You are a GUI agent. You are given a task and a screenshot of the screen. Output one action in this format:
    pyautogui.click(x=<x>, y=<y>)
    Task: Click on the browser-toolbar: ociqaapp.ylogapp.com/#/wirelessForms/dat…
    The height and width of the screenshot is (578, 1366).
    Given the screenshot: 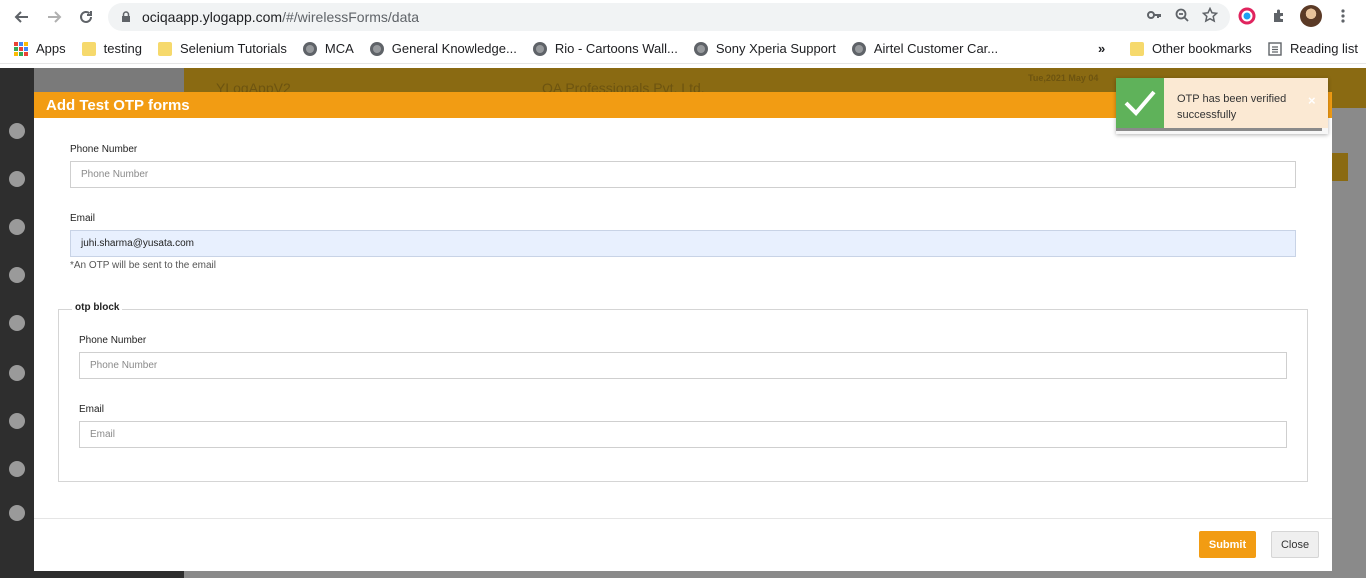 What is the action you would take?
    pyautogui.click(x=683, y=17)
    